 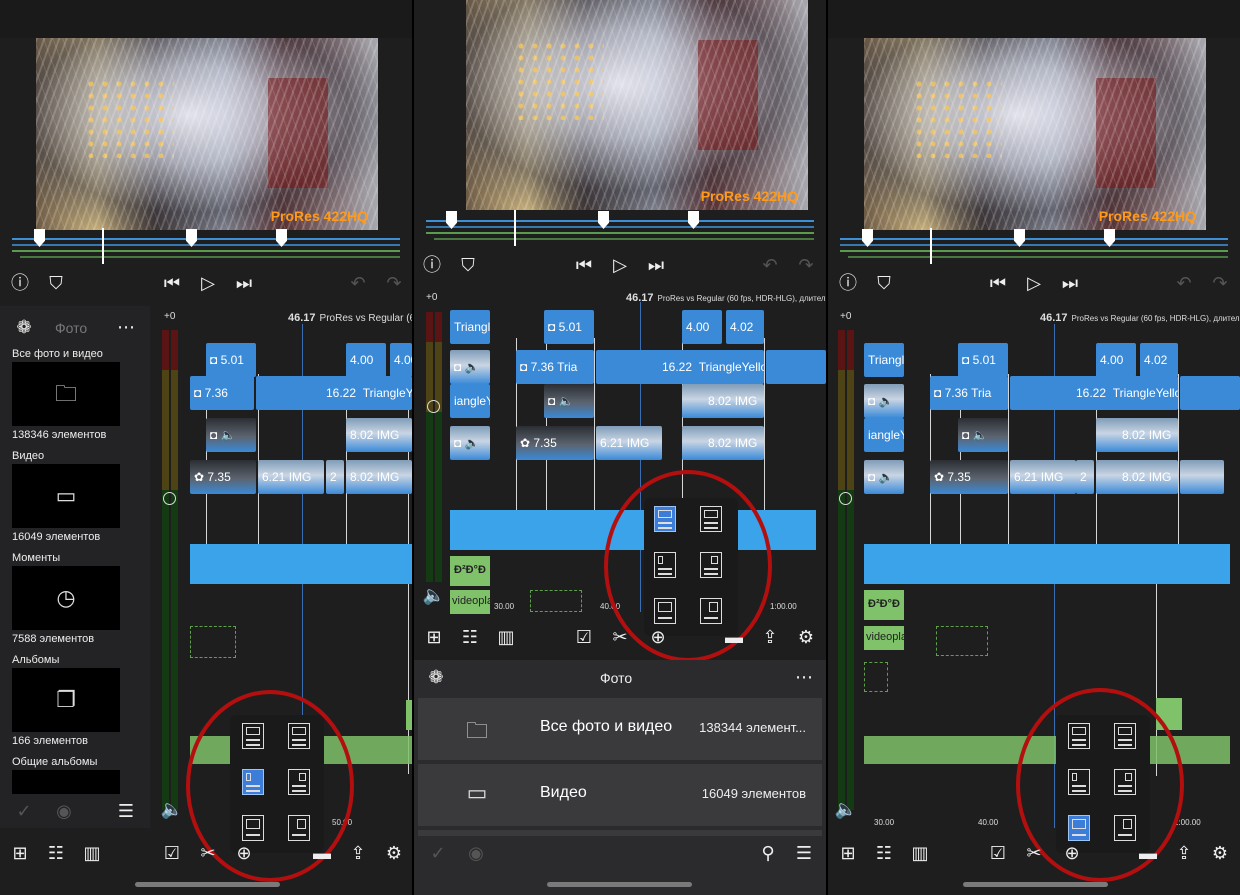 I want to click on shared-albums-tile, so click(x=66, y=782).